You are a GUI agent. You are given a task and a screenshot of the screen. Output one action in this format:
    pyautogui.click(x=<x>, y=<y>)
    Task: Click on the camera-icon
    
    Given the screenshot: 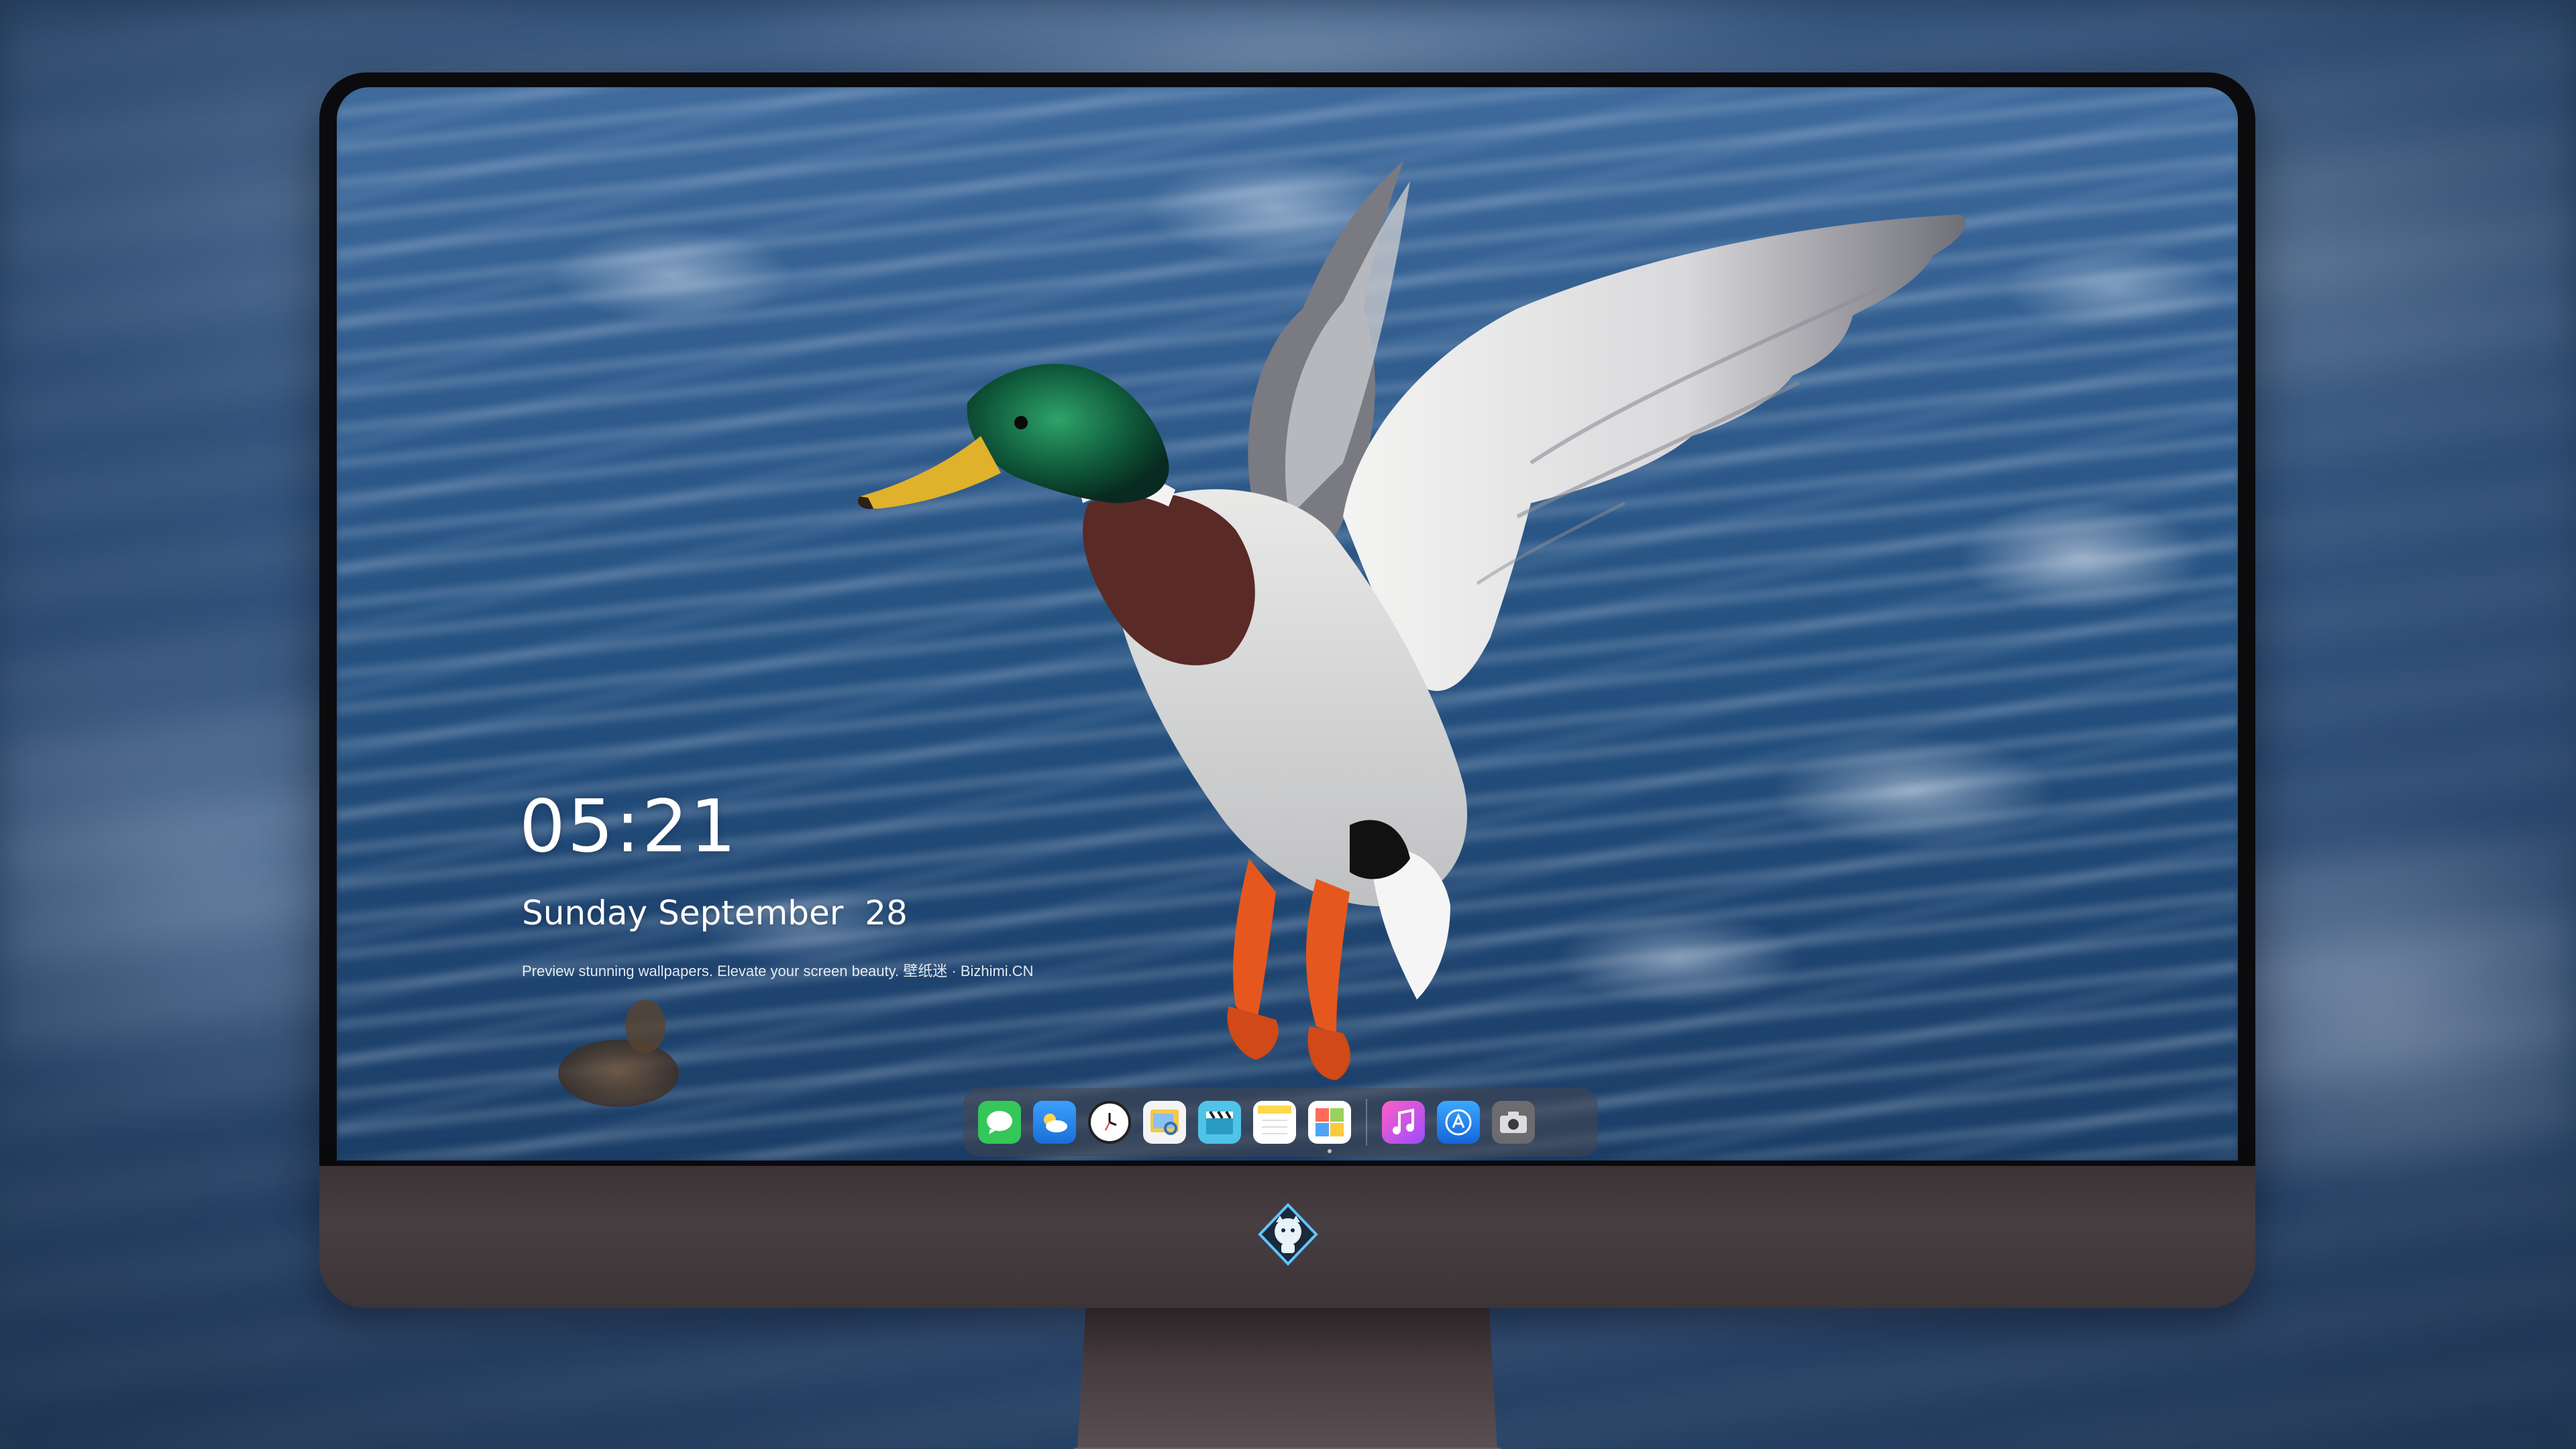 What is the action you would take?
    pyautogui.click(x=1513, y=1122)
    